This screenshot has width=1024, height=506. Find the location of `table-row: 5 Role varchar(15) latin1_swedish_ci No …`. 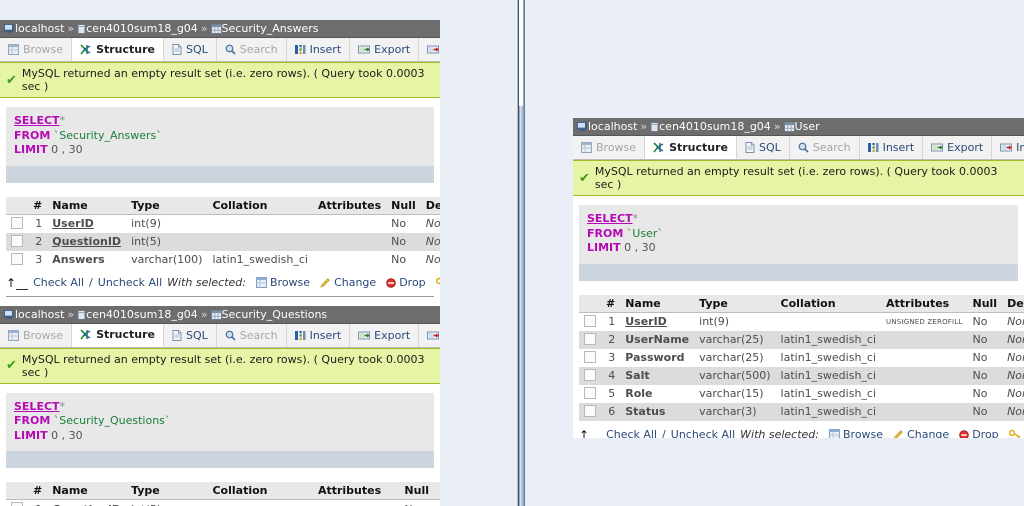

table-row: 5 Role varchar(15) latin1_swedish_ci No … is located at coordinates (801, 393).